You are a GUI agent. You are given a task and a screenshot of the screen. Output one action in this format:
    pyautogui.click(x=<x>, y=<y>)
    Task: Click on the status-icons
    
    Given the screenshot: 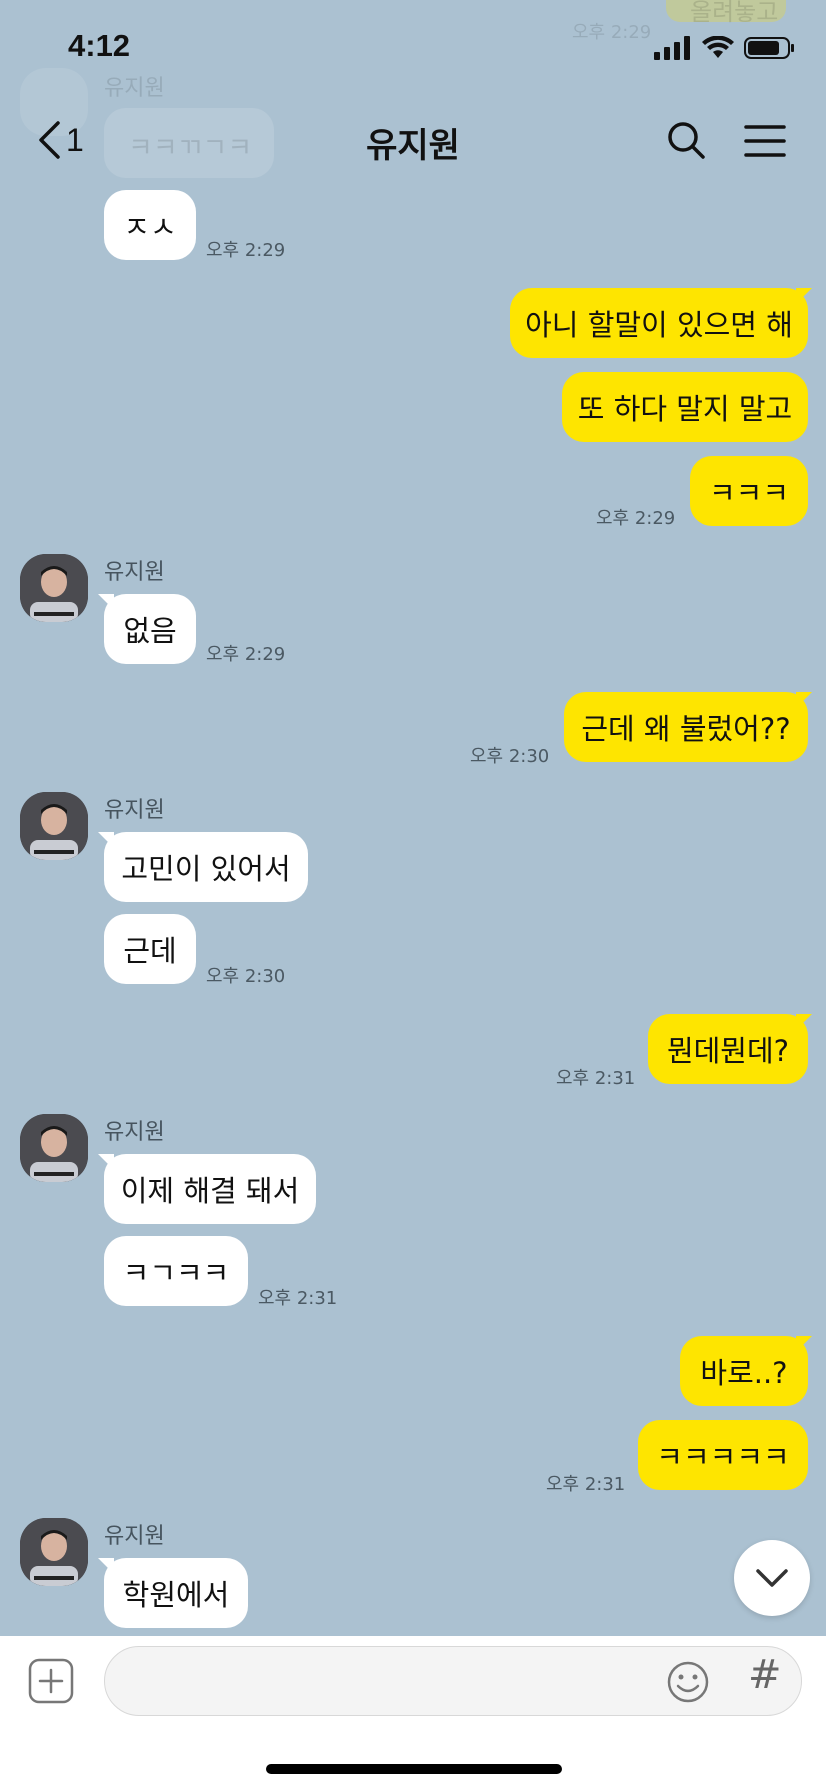 What is the action you would take?
    pyautogui.click(x=725, y=48)
    